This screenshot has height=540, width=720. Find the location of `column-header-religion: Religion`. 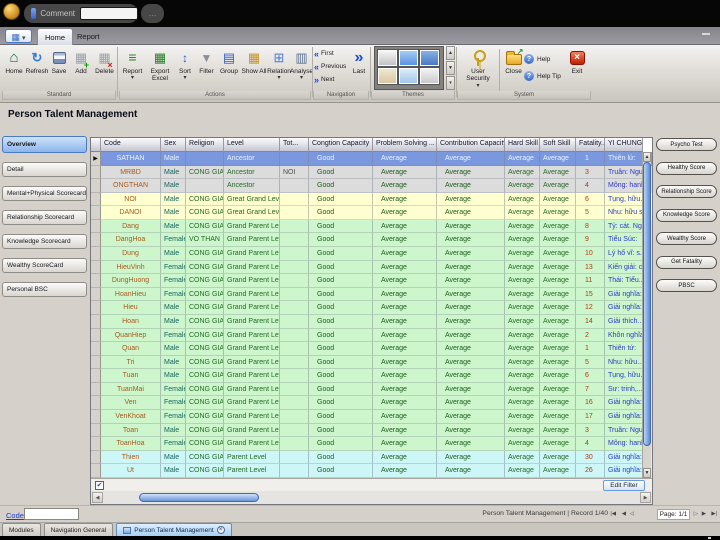

column-header-religion: Religion is located at coordinates (205, 145).